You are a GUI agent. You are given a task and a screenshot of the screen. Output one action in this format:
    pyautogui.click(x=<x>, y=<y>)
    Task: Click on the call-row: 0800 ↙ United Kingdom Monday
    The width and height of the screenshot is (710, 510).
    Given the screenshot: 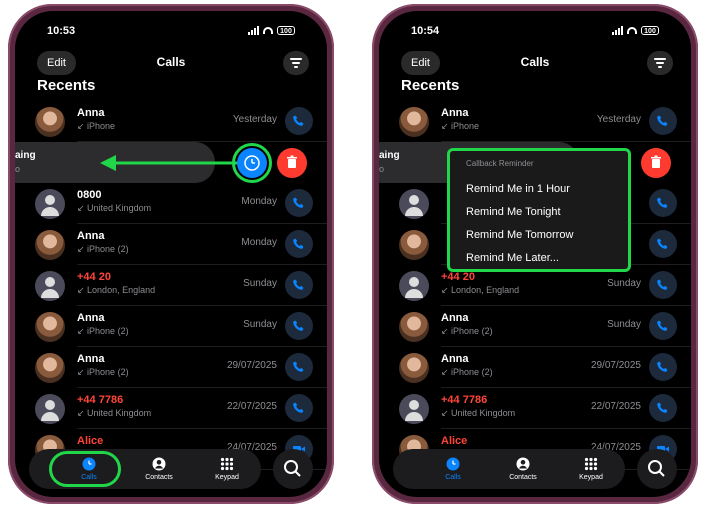 What is the action you would take?
    pyautogui.click(x=171, y=203)
    